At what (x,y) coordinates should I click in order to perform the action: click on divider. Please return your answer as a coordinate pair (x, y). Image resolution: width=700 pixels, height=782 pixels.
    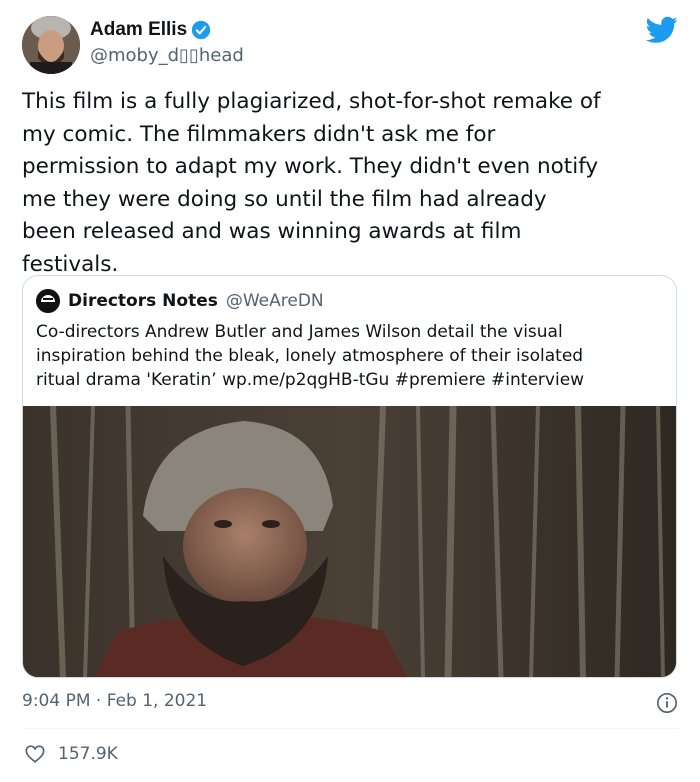
    Looking at the image, I should click on (350, 728).